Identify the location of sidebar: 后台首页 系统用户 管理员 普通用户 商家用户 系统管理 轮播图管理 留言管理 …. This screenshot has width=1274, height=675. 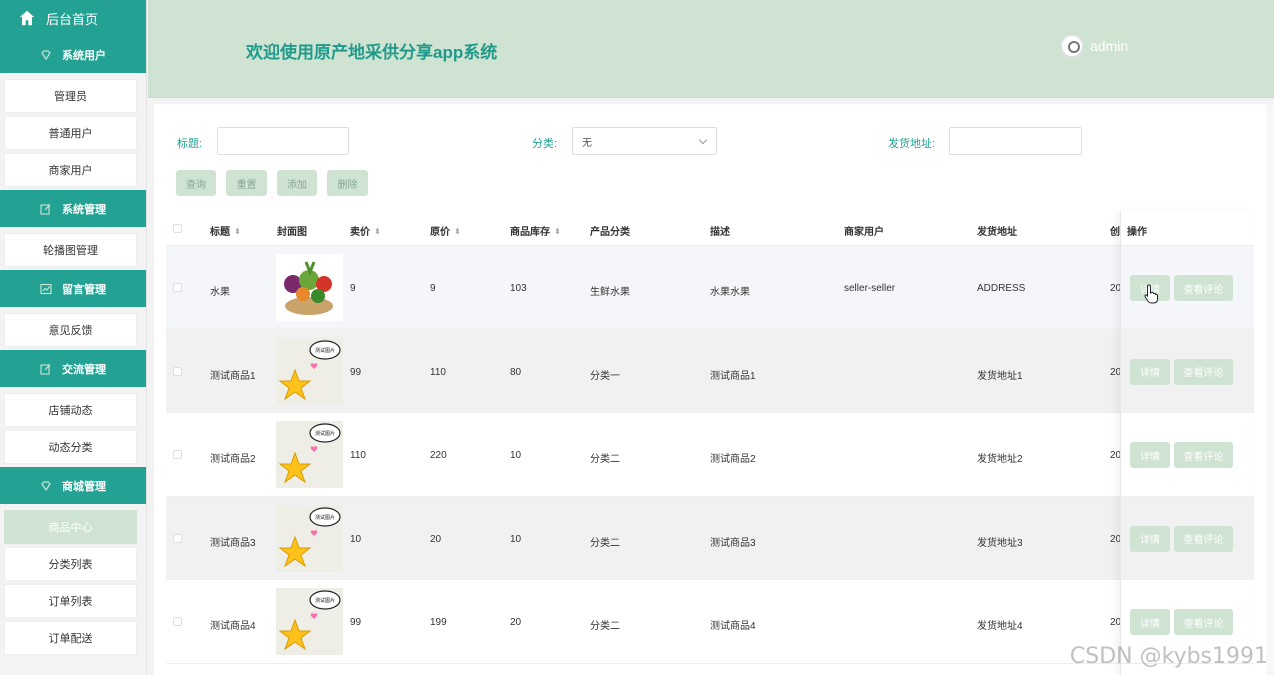
(73, 337).